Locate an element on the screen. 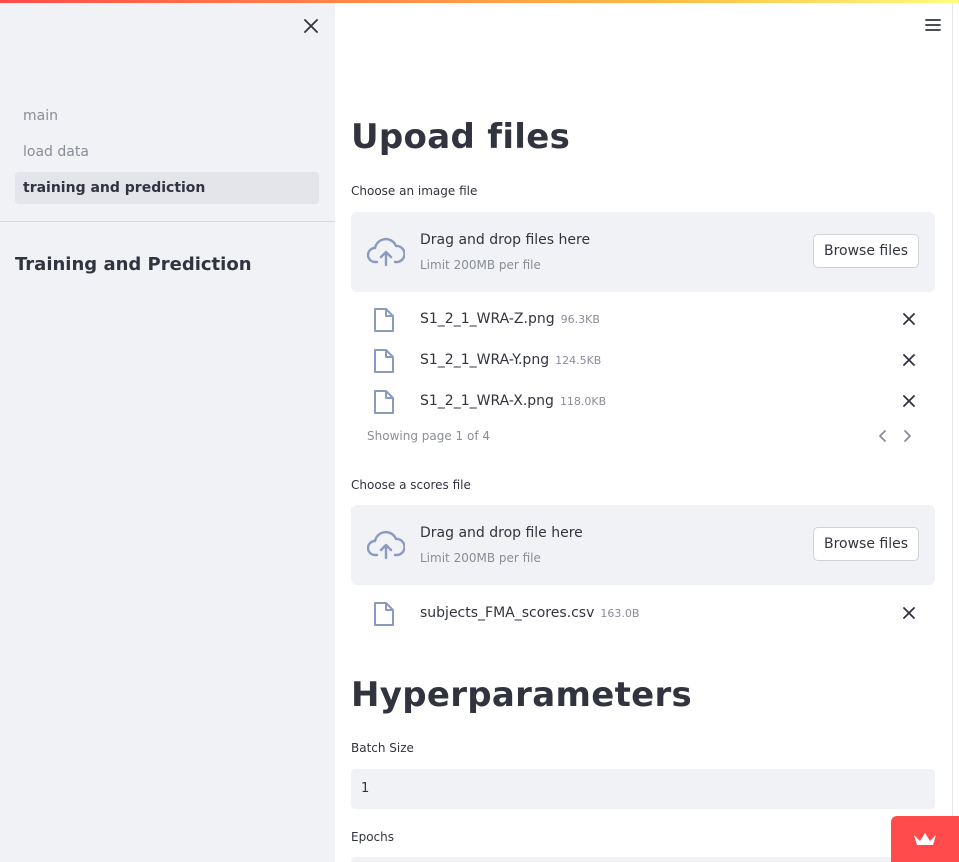 Image resolution: width=959 pixels, height=862 pixels. file-size: 118.0KB is located at coordinates (583, 401).